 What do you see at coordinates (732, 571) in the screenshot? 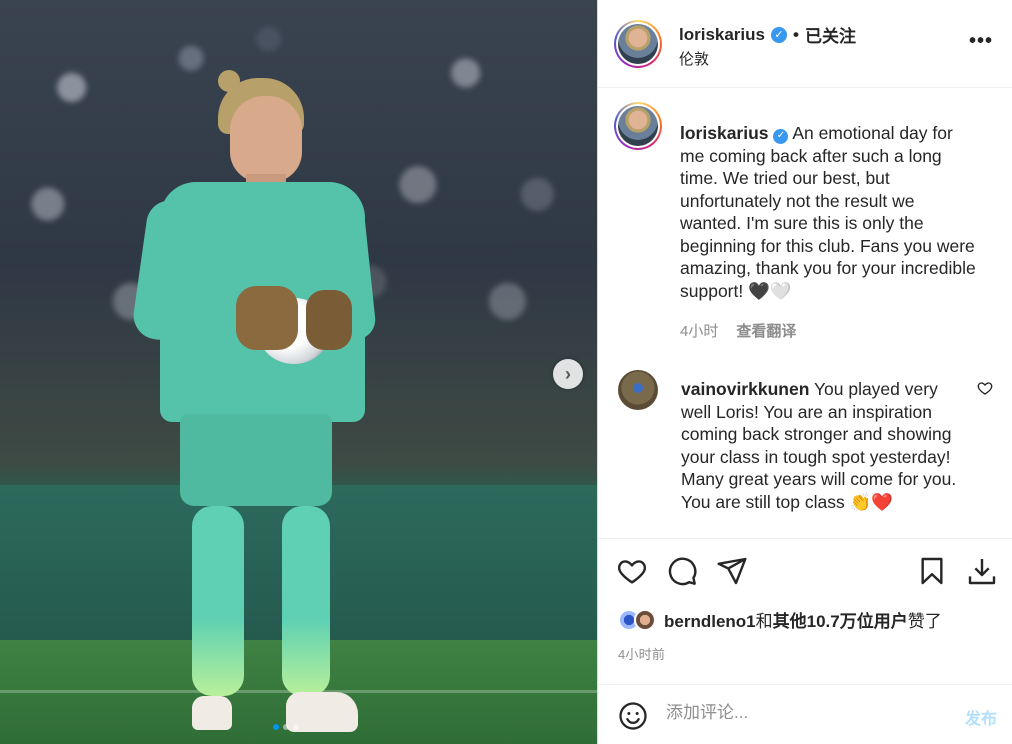
I see `share-icon` at bounding box center [732, 571].